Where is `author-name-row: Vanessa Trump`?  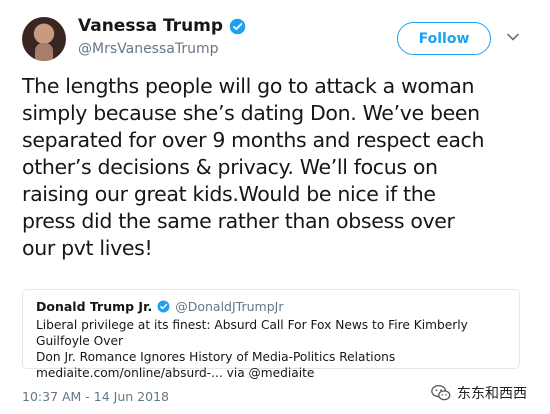 author-name-row: Vanessa Trump is located at coordinates (162, 26).